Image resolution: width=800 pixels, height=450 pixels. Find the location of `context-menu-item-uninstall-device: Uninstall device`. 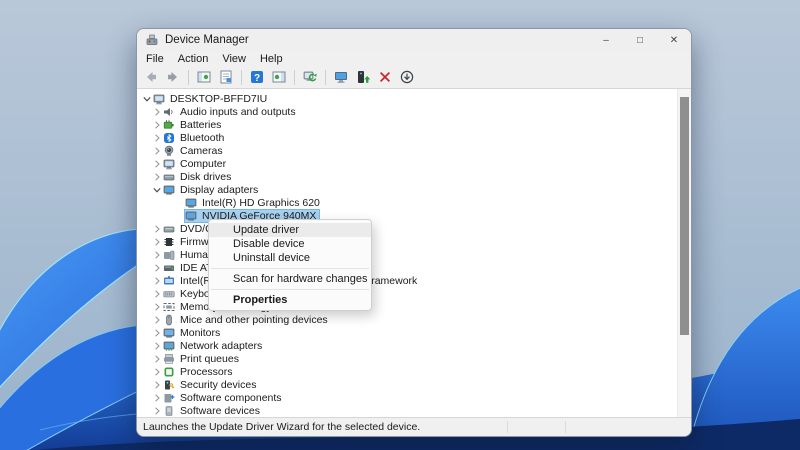

context-menu-item-uninstall-device: Uninstall device is located at coordinates (290, 258).